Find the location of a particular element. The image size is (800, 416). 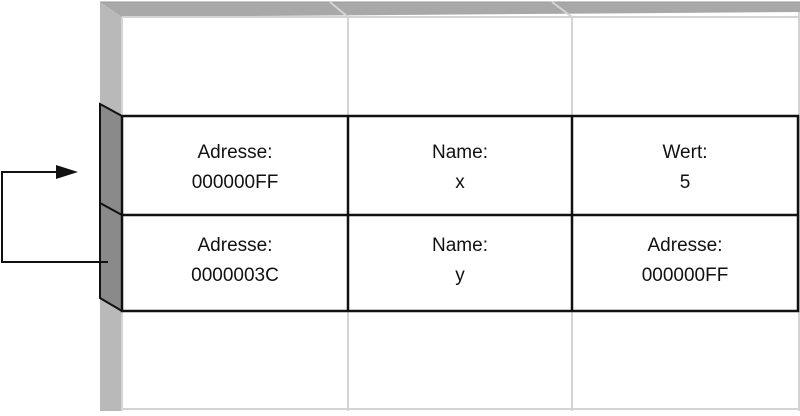

left-side-highlight is located at coordinates (111, 207).